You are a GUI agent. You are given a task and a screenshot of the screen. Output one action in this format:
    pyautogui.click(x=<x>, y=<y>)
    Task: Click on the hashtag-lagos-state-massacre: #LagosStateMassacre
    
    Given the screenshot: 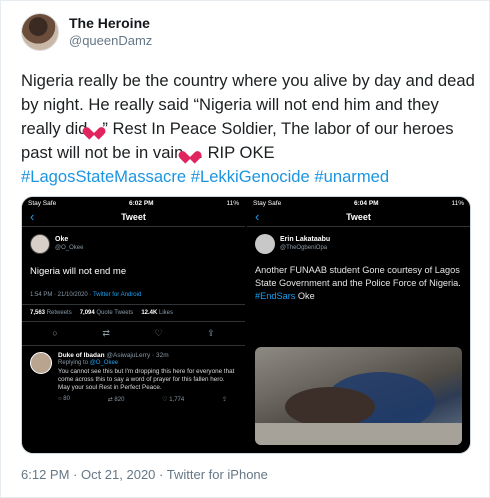 What is the action you would take?
    pyautogui.click(x=103, y=176)
    